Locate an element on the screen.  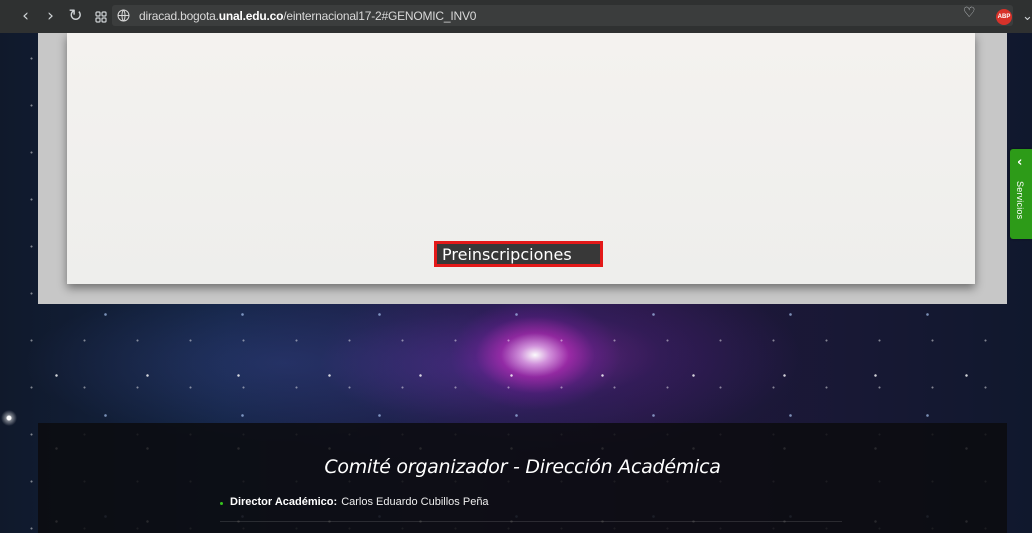
reload-icon: ↻ is located at coordinates (75, 17).